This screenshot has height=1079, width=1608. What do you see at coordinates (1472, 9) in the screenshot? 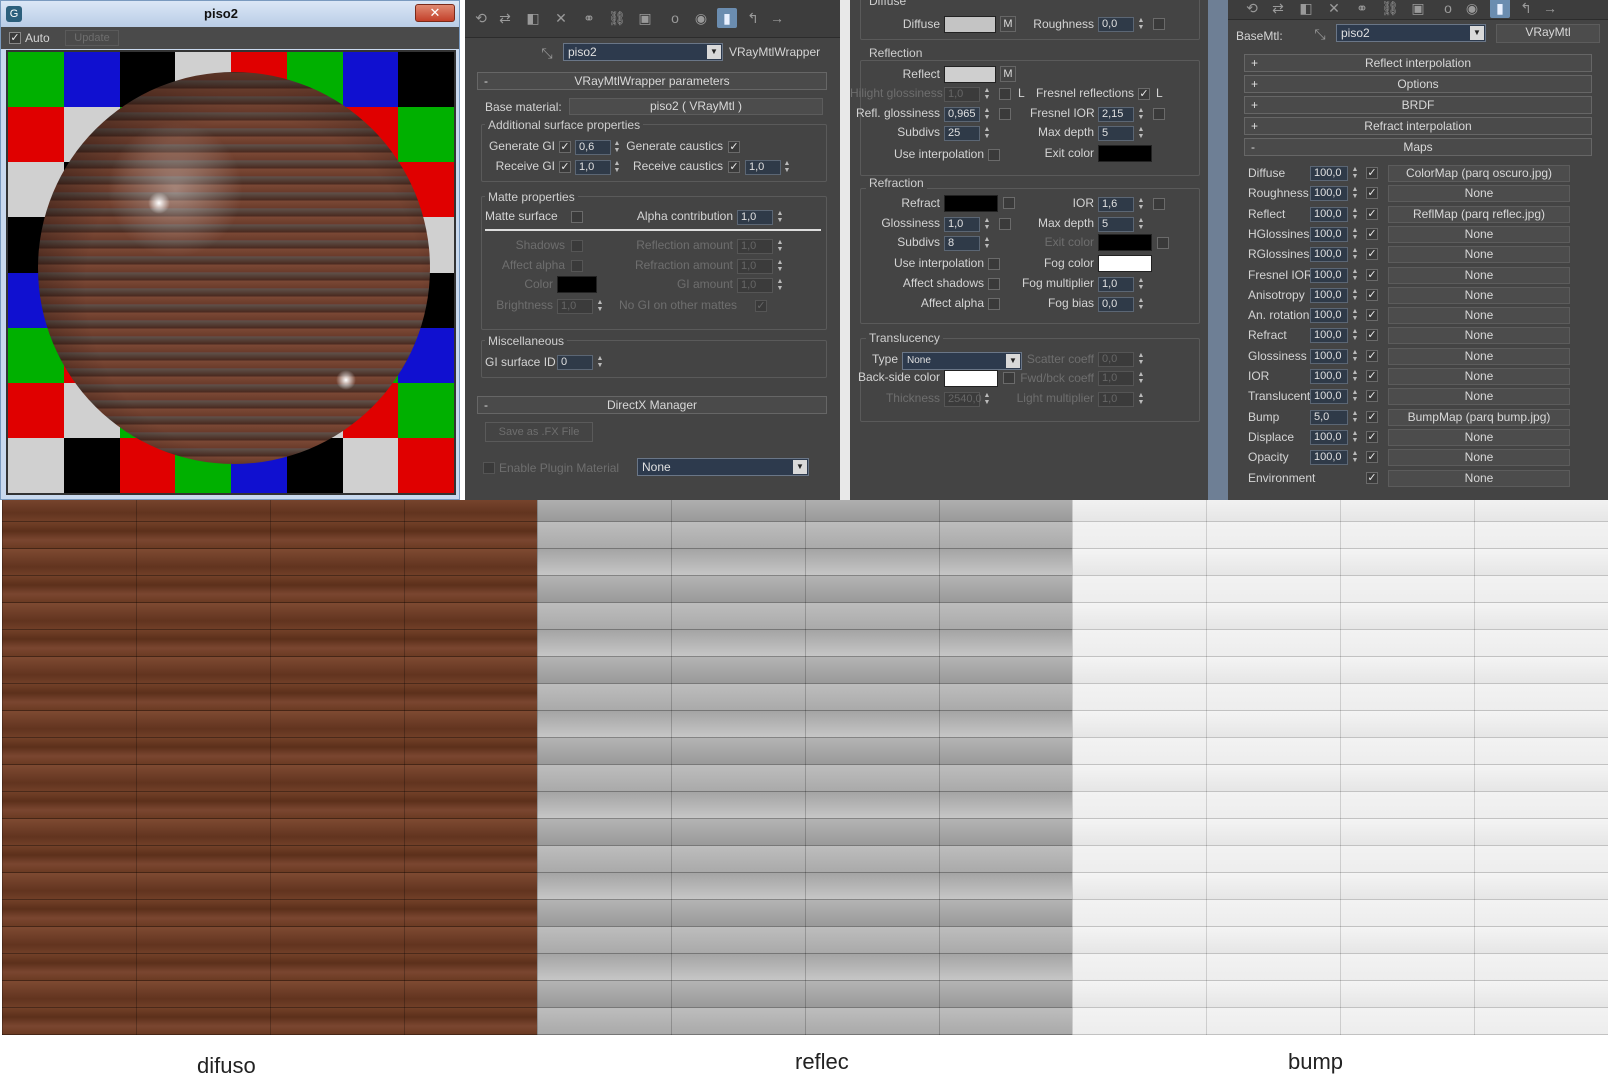
I see `show-map-icon: ◉` at bounding box center [1472, 9].